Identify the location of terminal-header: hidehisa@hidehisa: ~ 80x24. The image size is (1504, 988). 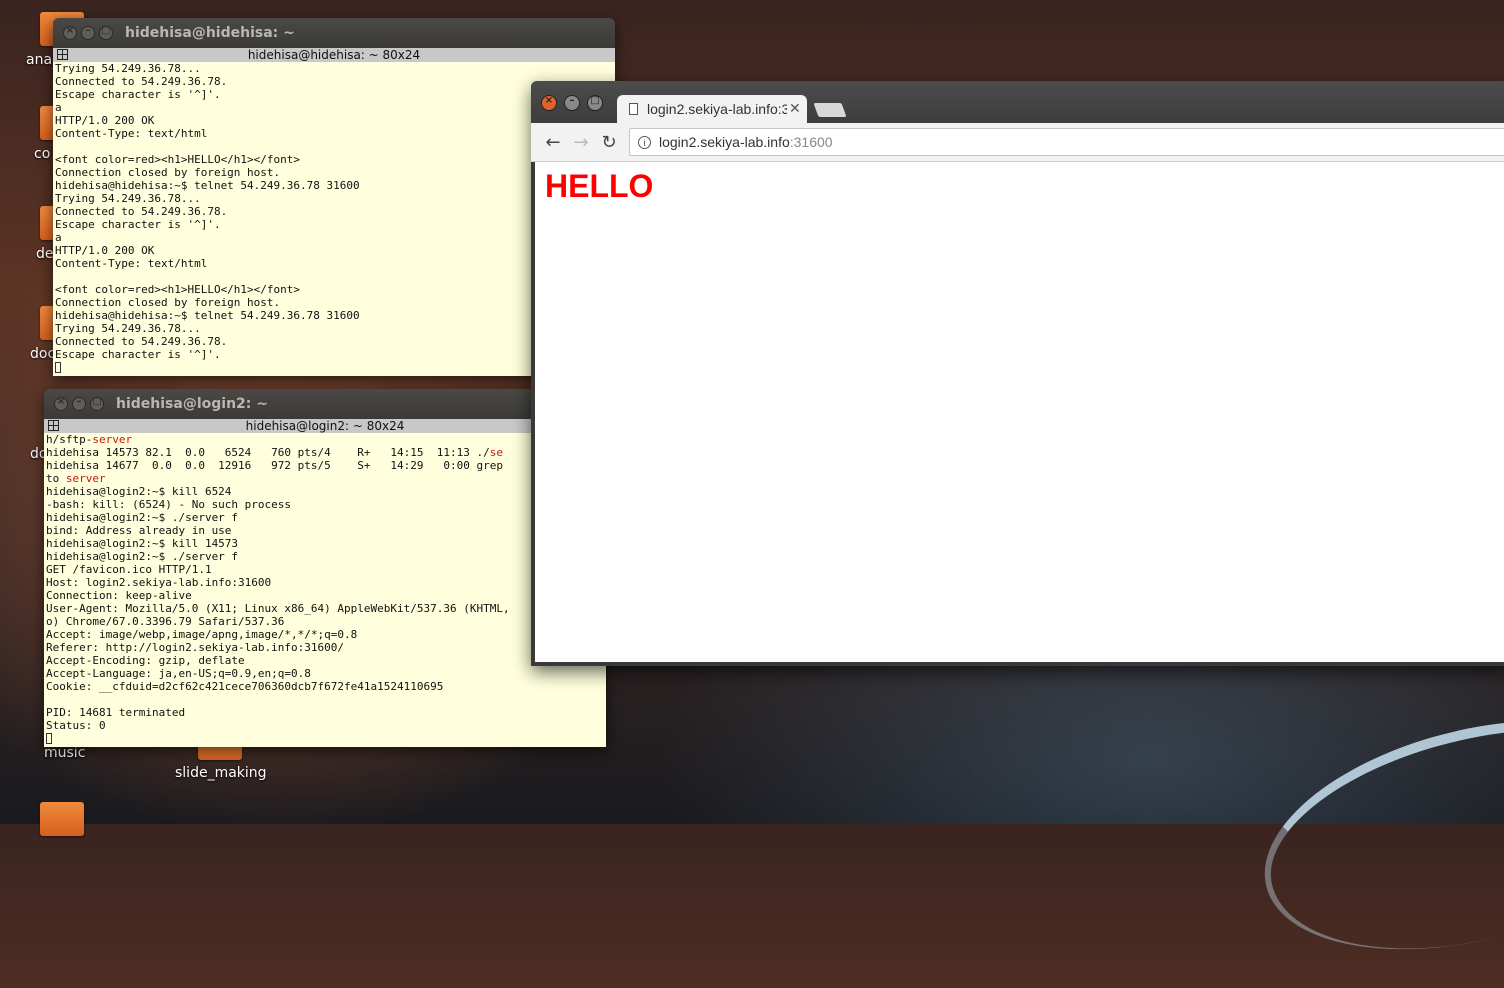
(334, 55).